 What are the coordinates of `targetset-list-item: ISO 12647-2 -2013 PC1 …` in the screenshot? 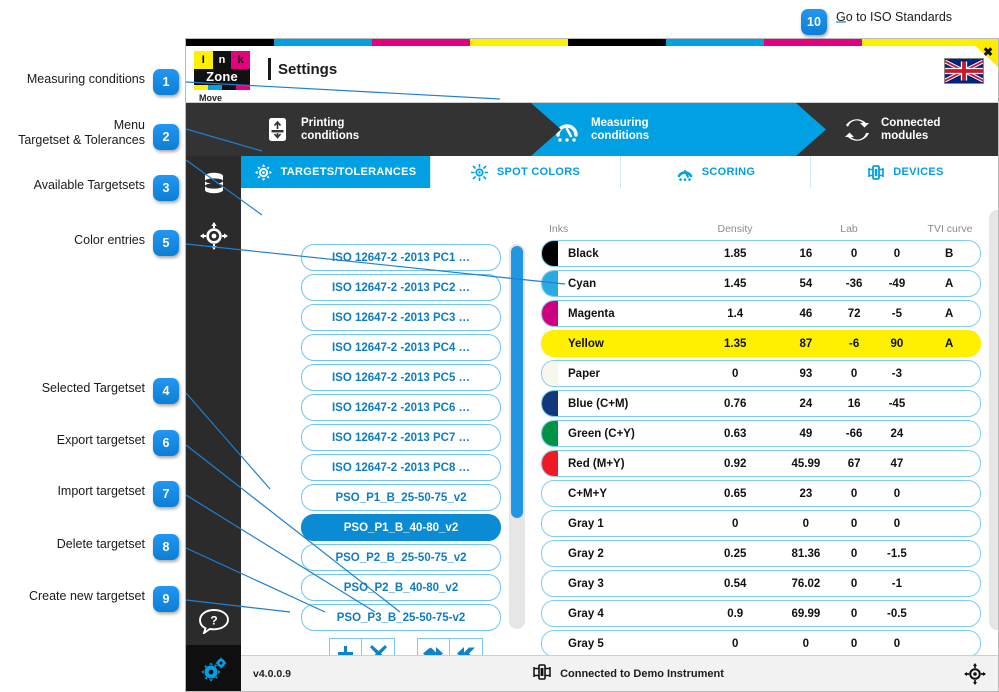 It's located at (401, 257).